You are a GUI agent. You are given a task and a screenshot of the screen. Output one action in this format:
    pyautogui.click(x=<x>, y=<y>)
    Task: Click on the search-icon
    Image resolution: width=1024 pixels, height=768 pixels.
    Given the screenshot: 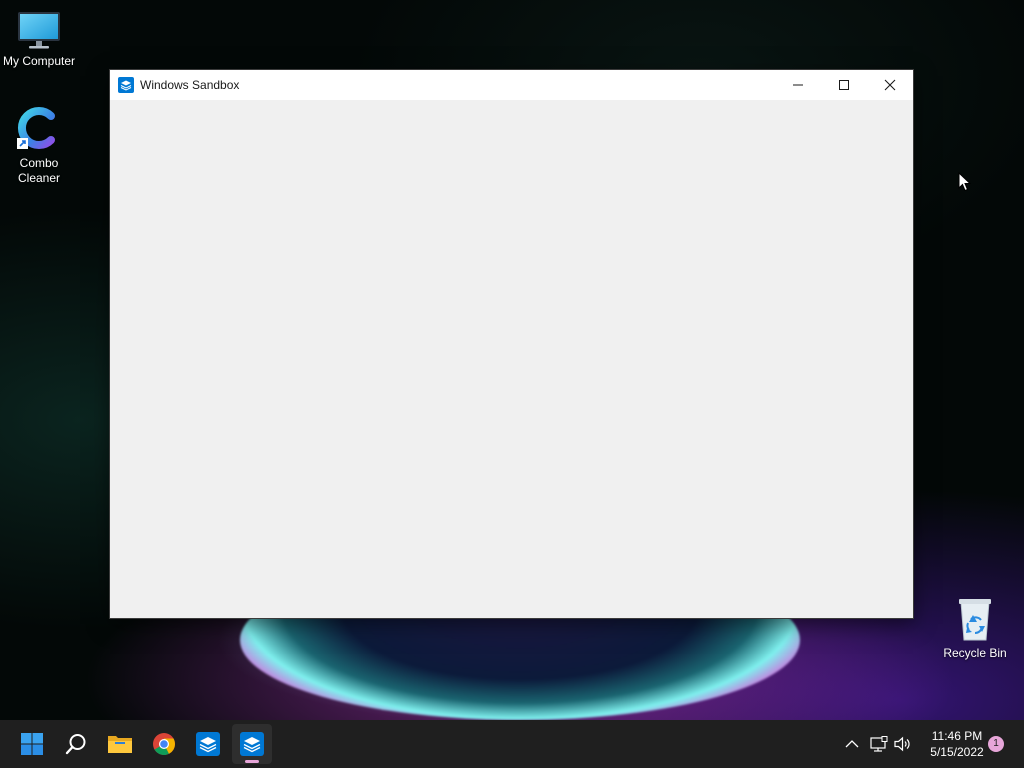 What is the action you would take?
    pyautogui.click(x=75, y=744)
    